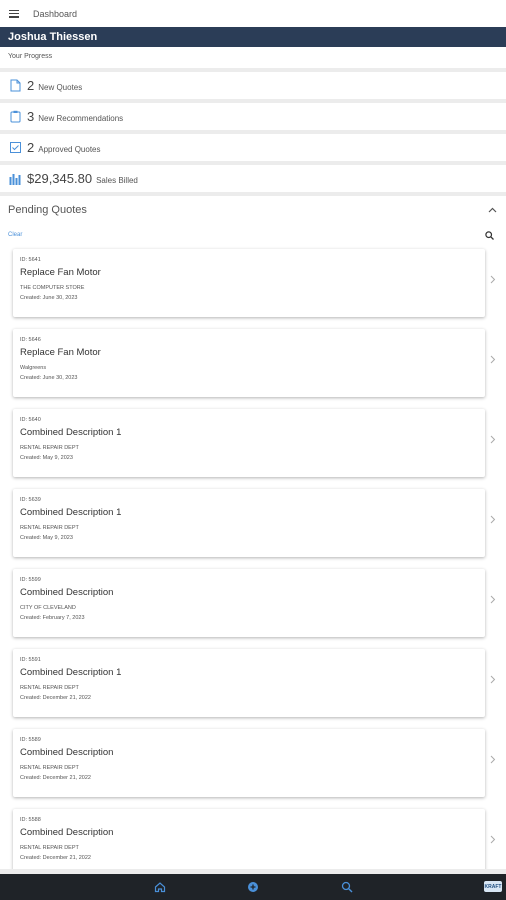 This screenshot has height=900, width=506. What do you see at coordinates (81, 118) in the screenshot?
I see `stat-label: New Recommendations` at bounding box center [81, 118].